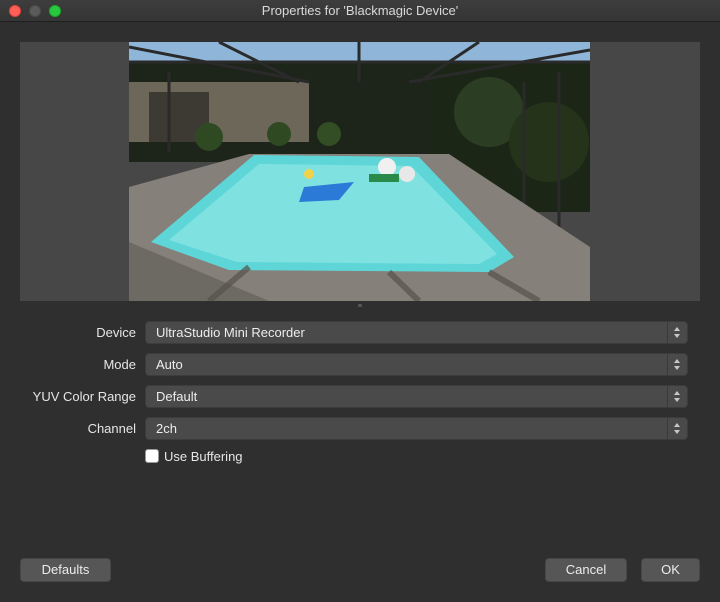  I want to click on ok-button: OK, so click(670, 570).